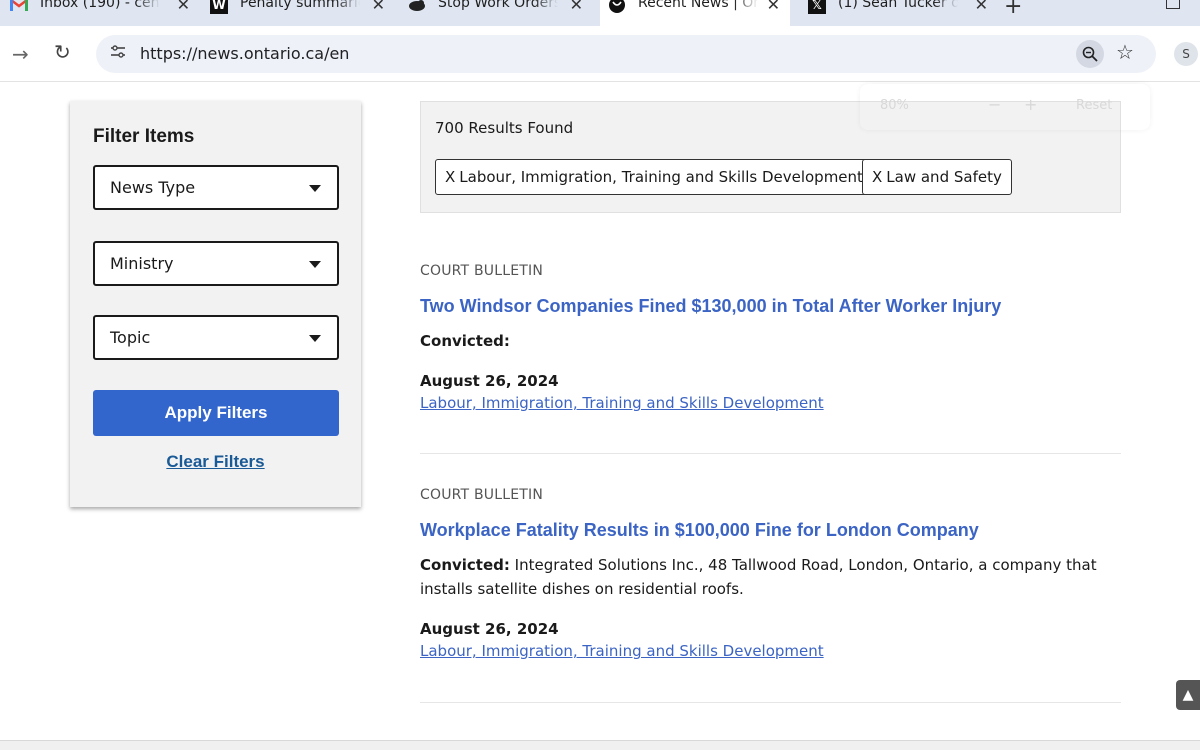 This screenshot has width=1200, height=750. Describe the element at coordinates (216, 413) in the screenshot. I see `apply-filters-button: Apply Filters` at that location.